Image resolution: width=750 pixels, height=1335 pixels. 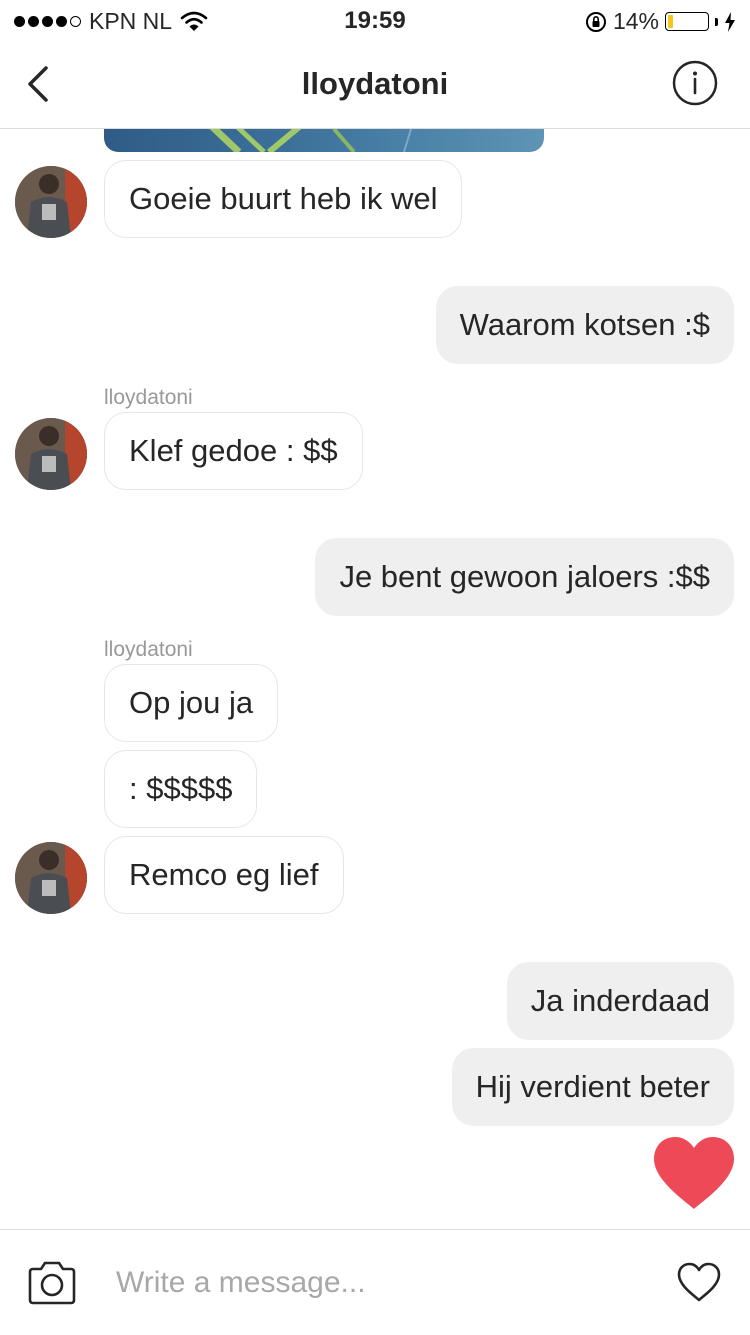 I want to click on message-bubble-incoming: Goeie buurt heb ik wel, so click(x=283, y=199).